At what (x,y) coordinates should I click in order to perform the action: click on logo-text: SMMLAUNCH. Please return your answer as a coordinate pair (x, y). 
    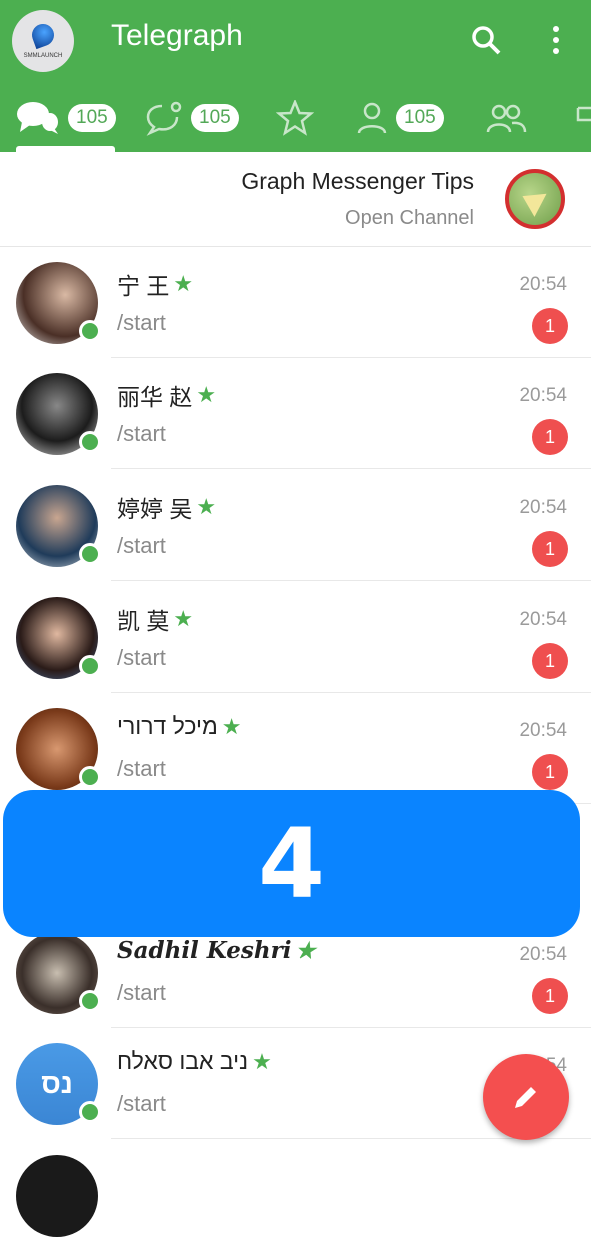
    Looking at the image, I should click on (43, 56).